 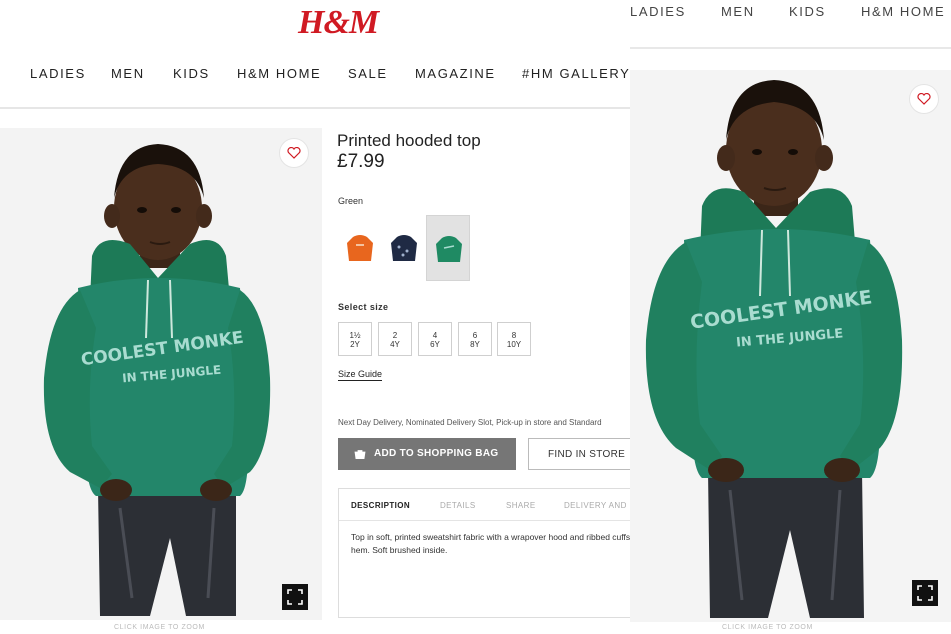 I want to click on find-in-store-button: FIND IN STORE, so click(x=584, y=454).